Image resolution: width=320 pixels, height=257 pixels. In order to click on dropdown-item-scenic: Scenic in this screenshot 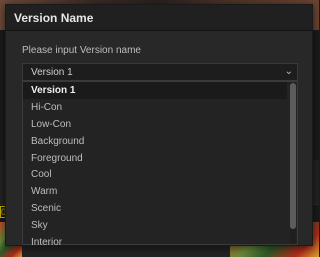, I will do `click(155, 208)`.